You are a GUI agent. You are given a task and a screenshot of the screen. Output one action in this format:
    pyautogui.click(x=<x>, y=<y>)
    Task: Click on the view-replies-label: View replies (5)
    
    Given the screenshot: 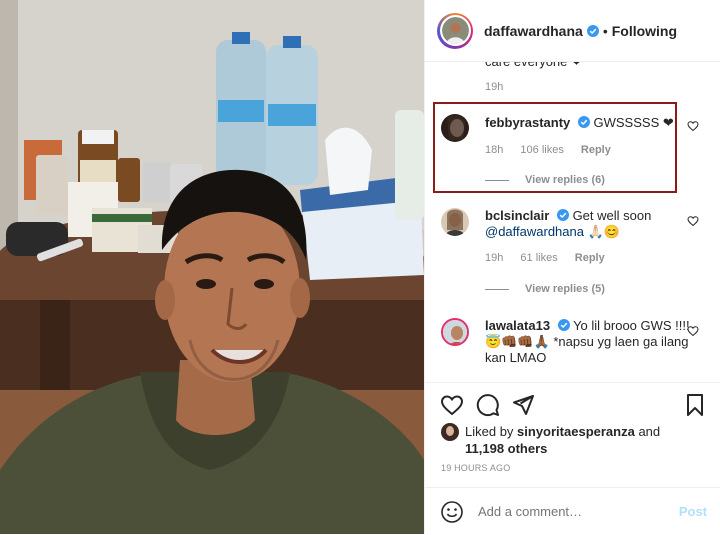 What is the action you would take?
    pyautogui.click(x=565, y=289)
    